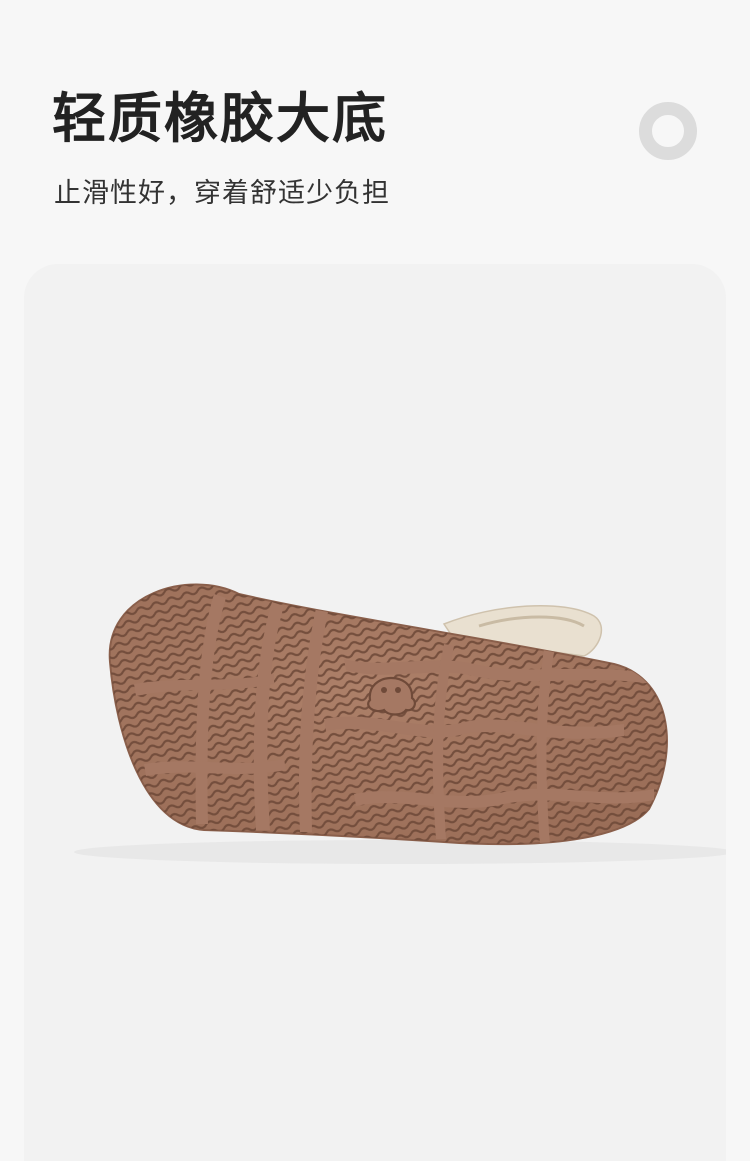 This screenshot has width=750, height=1161. What do you see at coordinates (668, 131) in the screenshot?
I see `ring-icon` at bounding box center [668, 131].